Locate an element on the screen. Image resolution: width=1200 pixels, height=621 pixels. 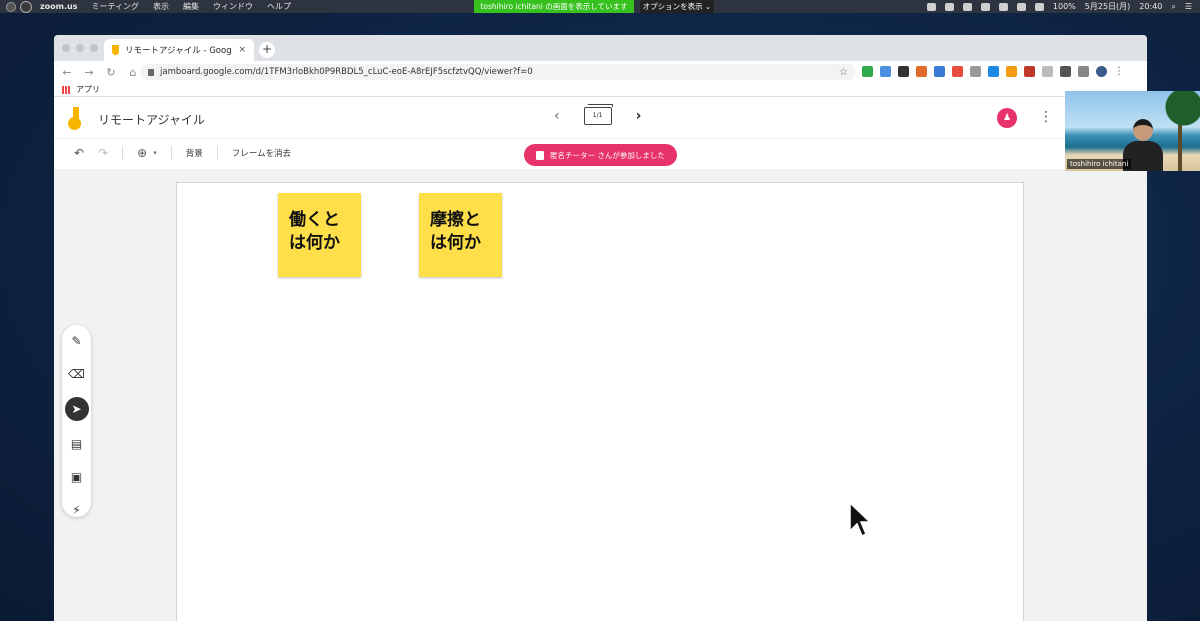
tab-title: リモートアジャイル - Google Jam is located at coordinates (178, 51).